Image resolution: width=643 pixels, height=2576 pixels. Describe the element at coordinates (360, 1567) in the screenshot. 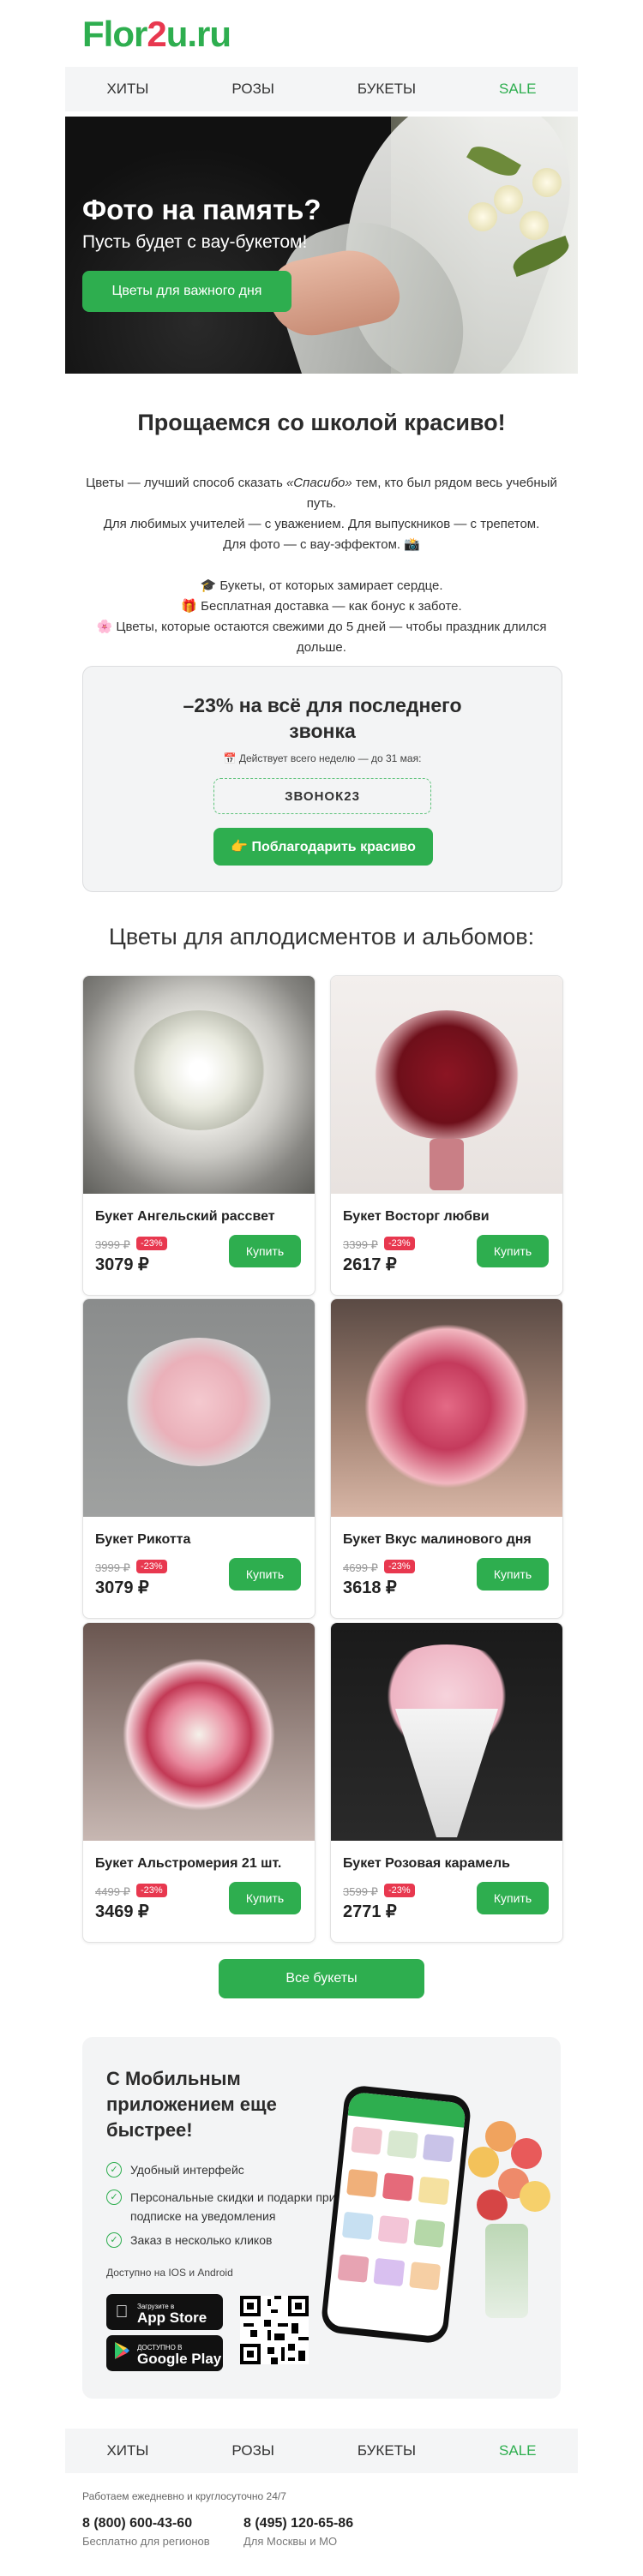

I see `product-old-price: 4699 ₽` at that location.